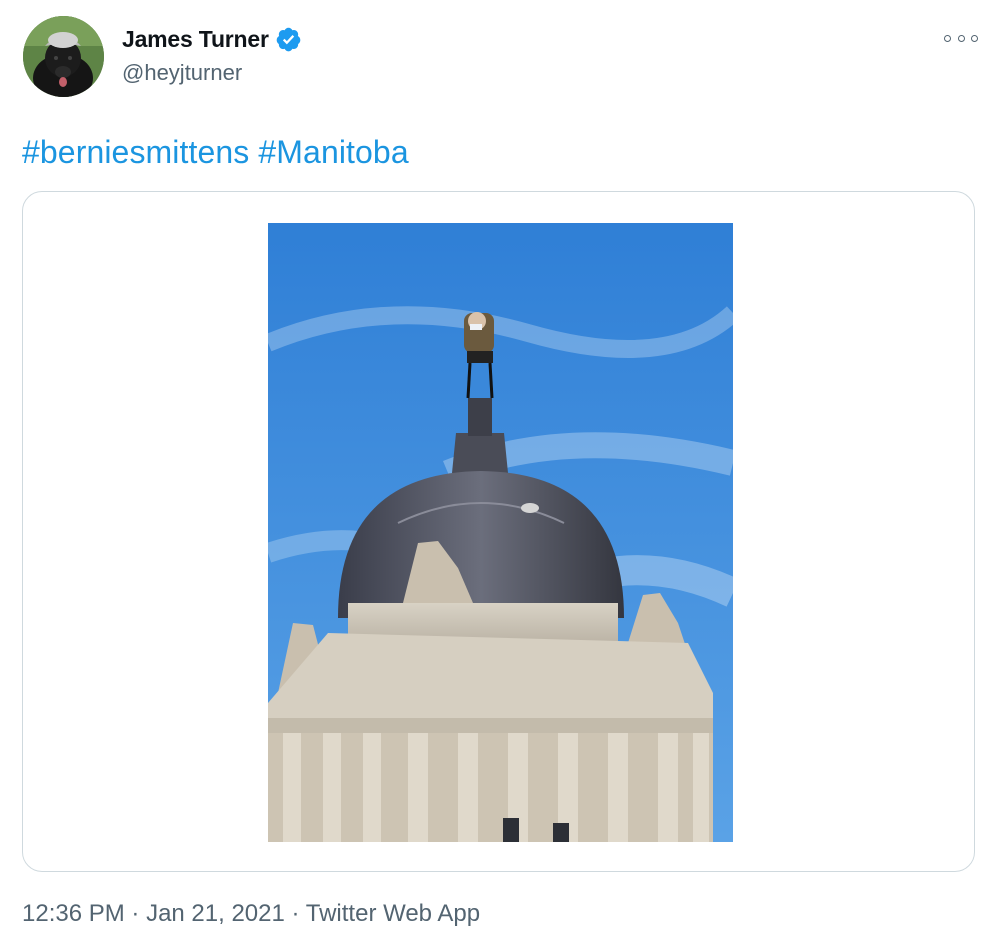 This screenshot has height=952, width=1000. I want to click on author-avatar, so click(63, 56).